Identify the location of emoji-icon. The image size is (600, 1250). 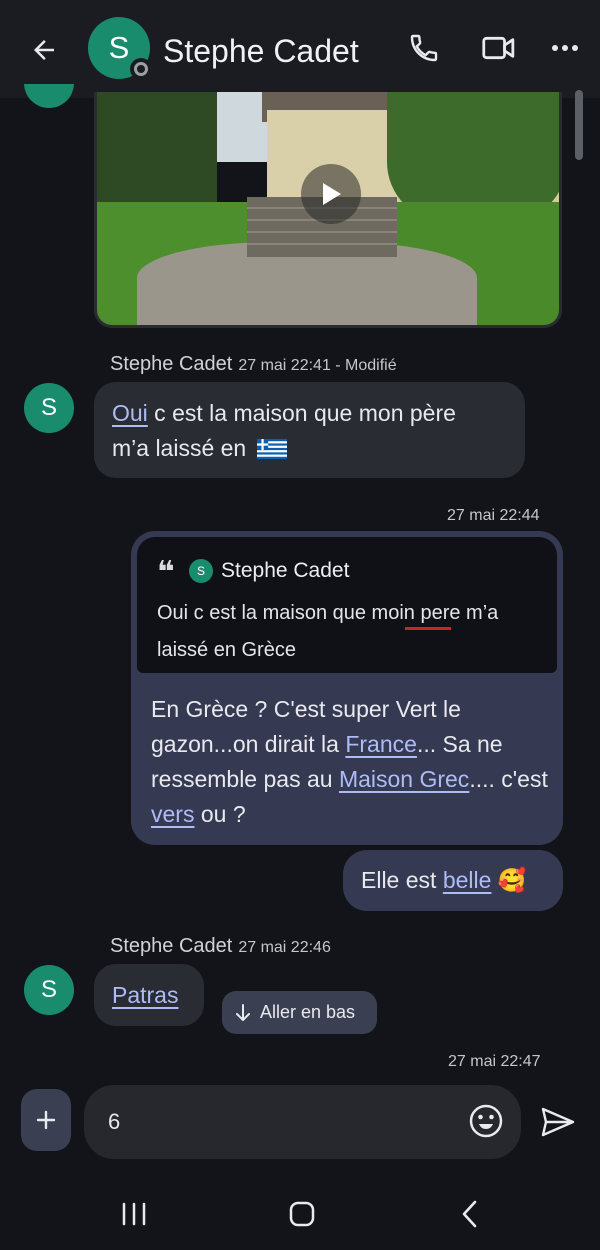
(486, 1121).